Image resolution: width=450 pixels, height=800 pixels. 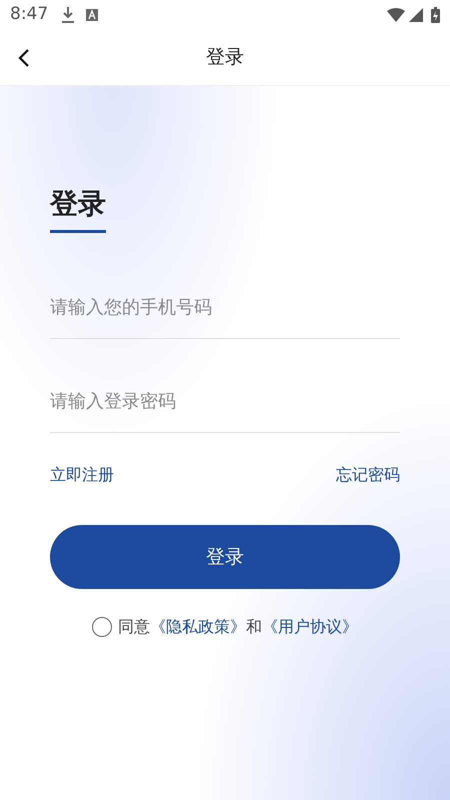 I want to click on back-icon, so click(x=24, y=58).